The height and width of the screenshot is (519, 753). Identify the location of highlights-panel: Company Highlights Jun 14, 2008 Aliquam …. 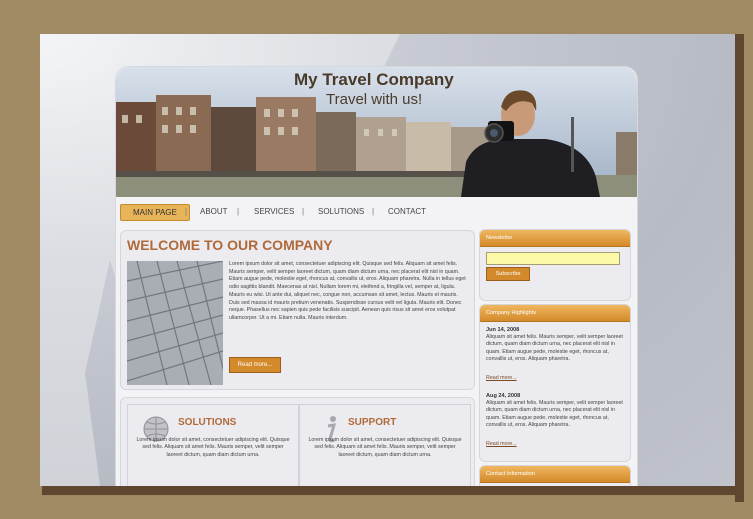
(555, 383).